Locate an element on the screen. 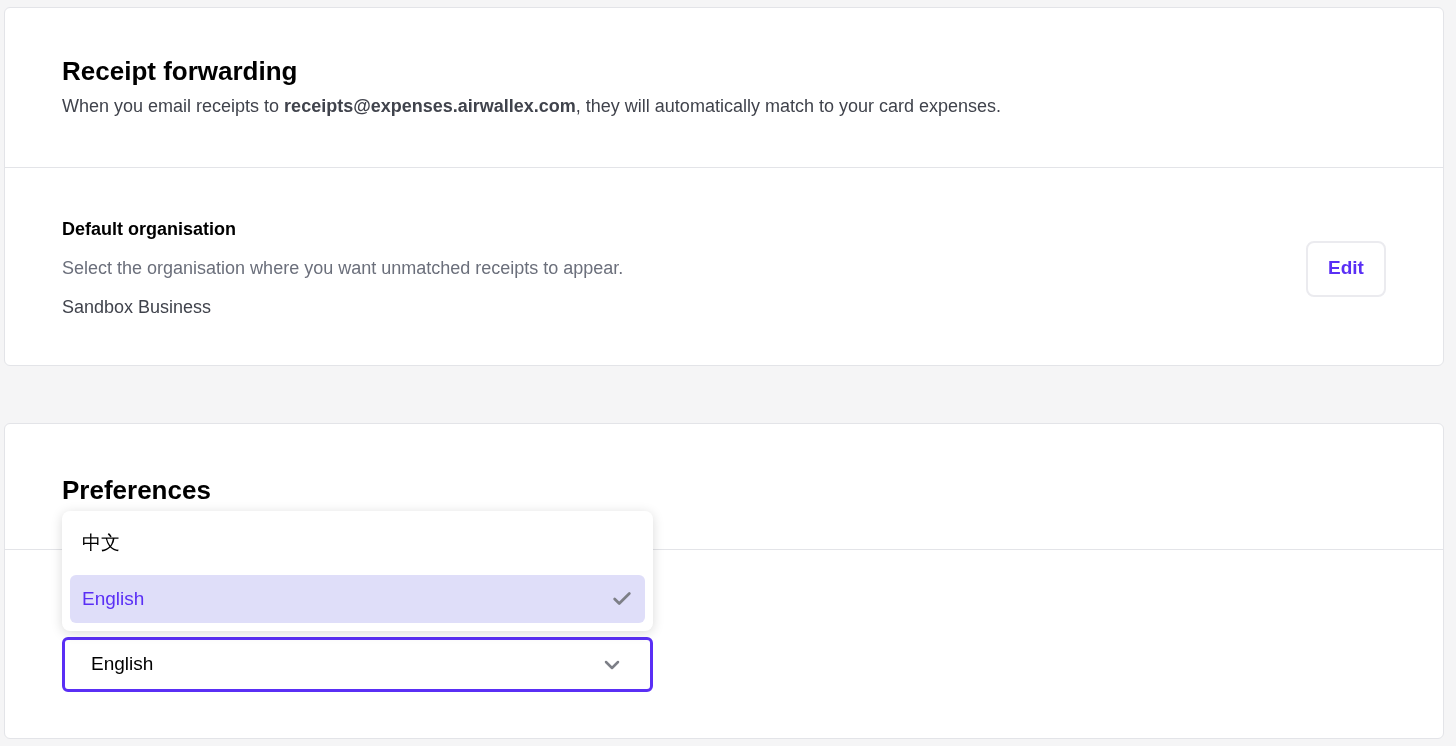  section-title: Receipt forwarding is located at coordinates (180, 71).